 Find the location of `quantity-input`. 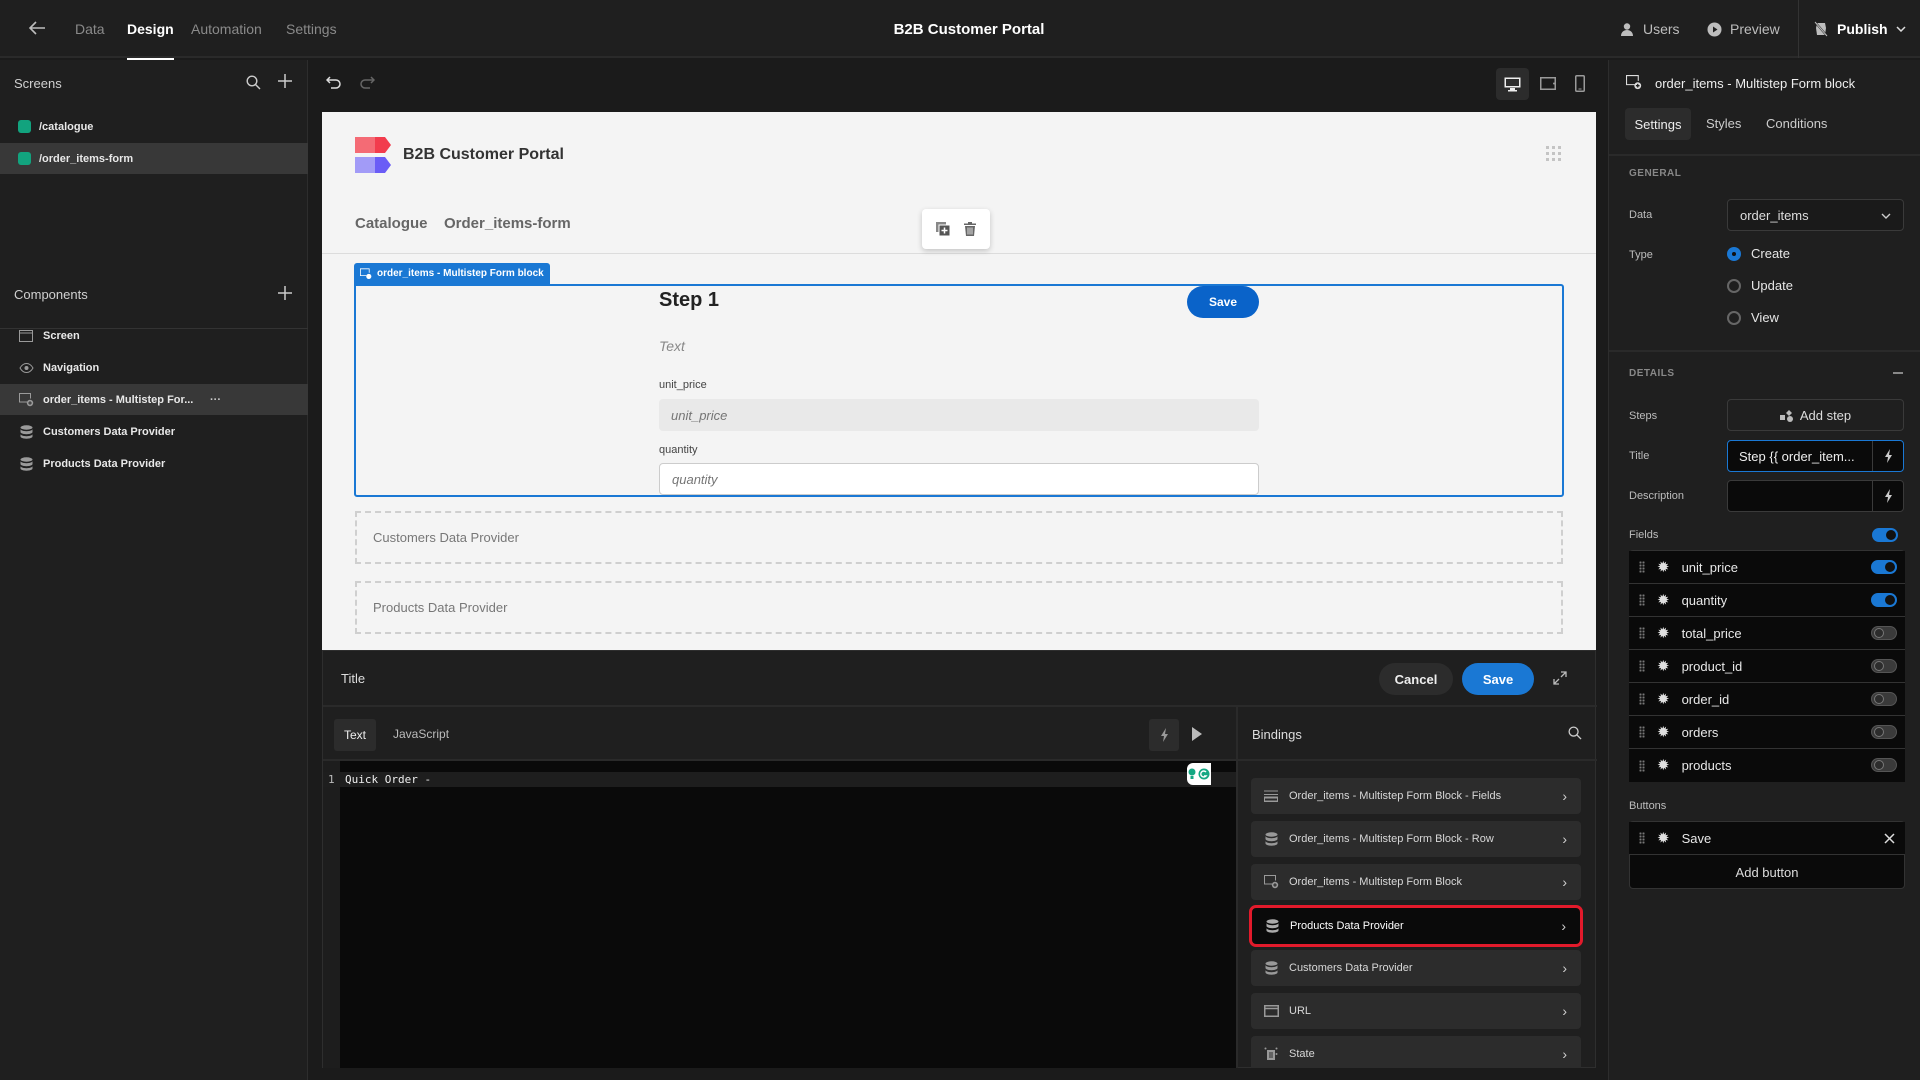

quantity-input is located at coordinates (959, 479).